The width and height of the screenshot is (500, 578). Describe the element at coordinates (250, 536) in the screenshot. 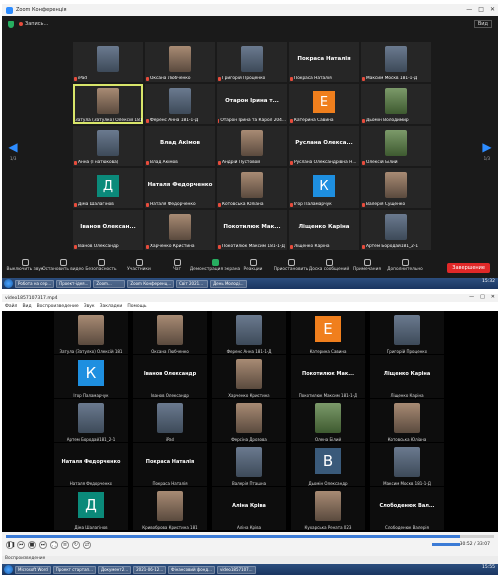

I see `seek-bar` at that location.